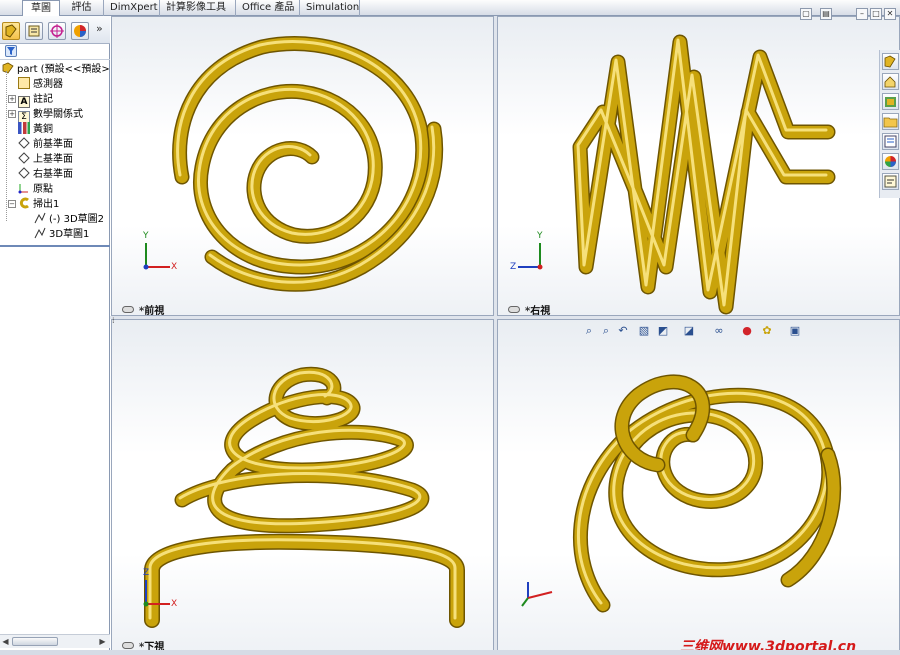  Describe the element at coordinates (53, 174) in the screenshot. I see `tree-item-label: 右基準面` at that location.